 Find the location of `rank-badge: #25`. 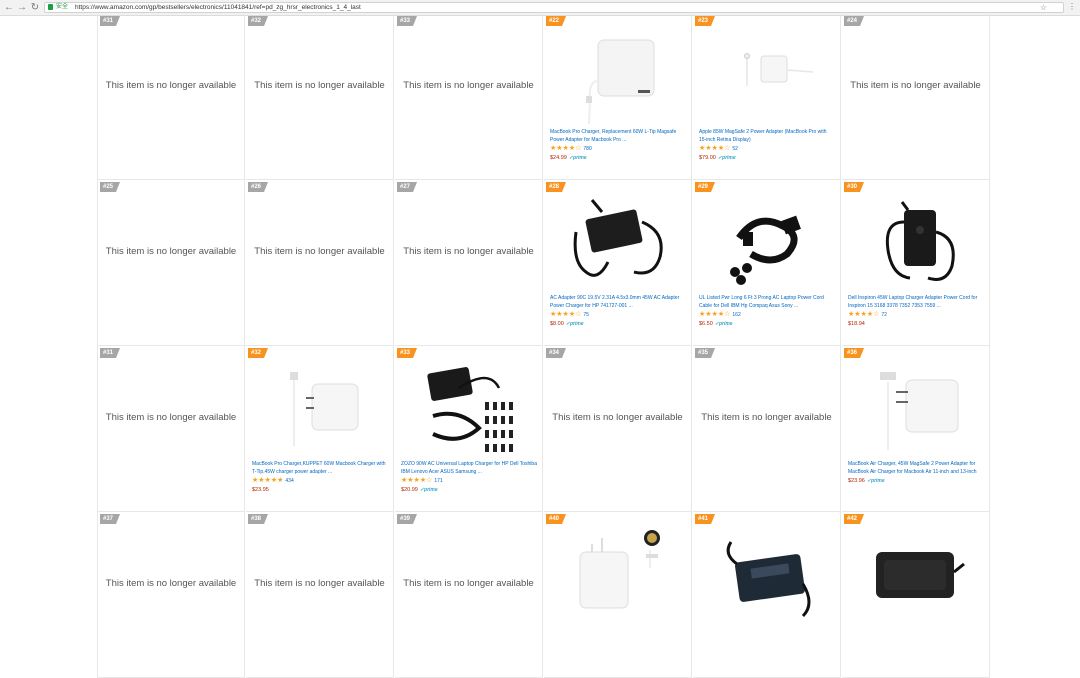

rank-badge: #25 is located at coordinates (110, 187).